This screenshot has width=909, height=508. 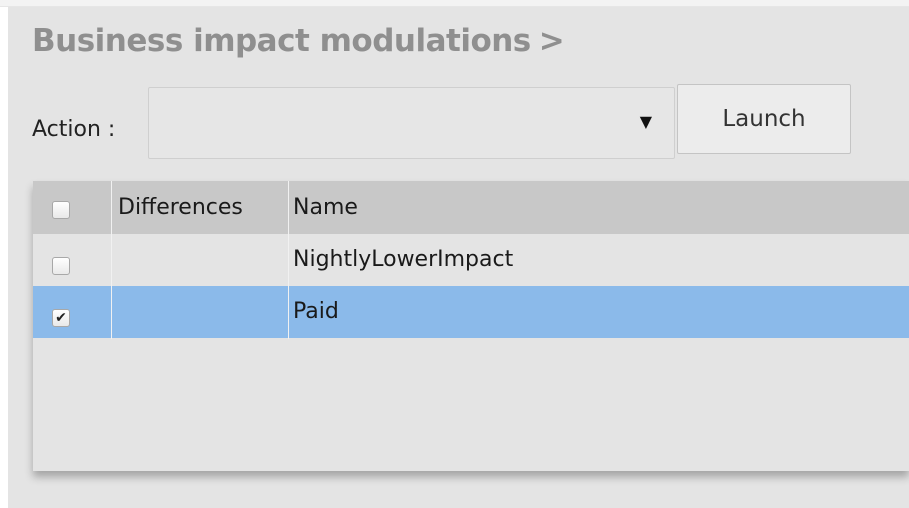 What do you see at coordinates (325, 207) in the screenshot?
I see `column-header-name: Name` at bounding box center [325, 207].